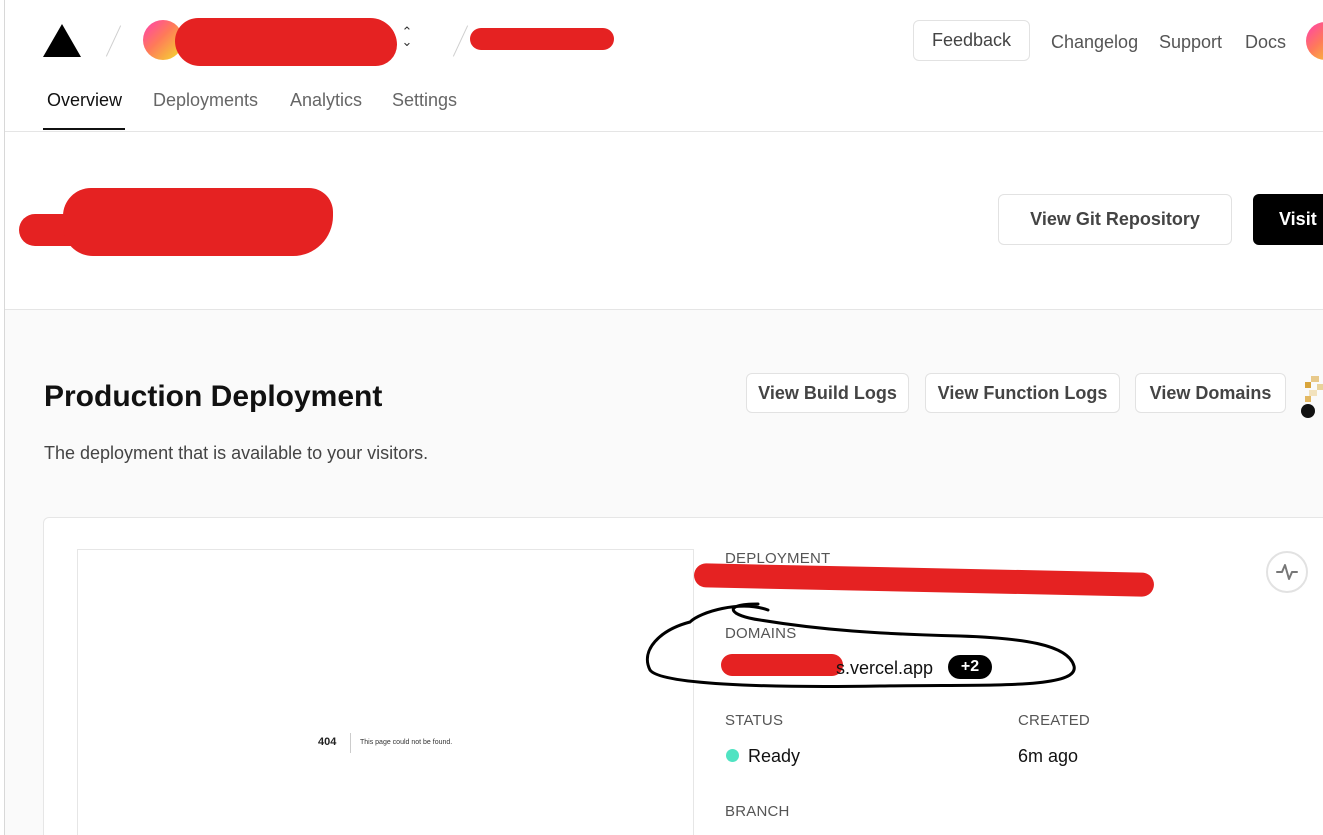 Image resolution: width=1323 pixels, height=835 pixels. What do you see at coordinates (1288, 219) in the screenshot?
I see `visit-button: Visit` at bounding box center [1288, 219].